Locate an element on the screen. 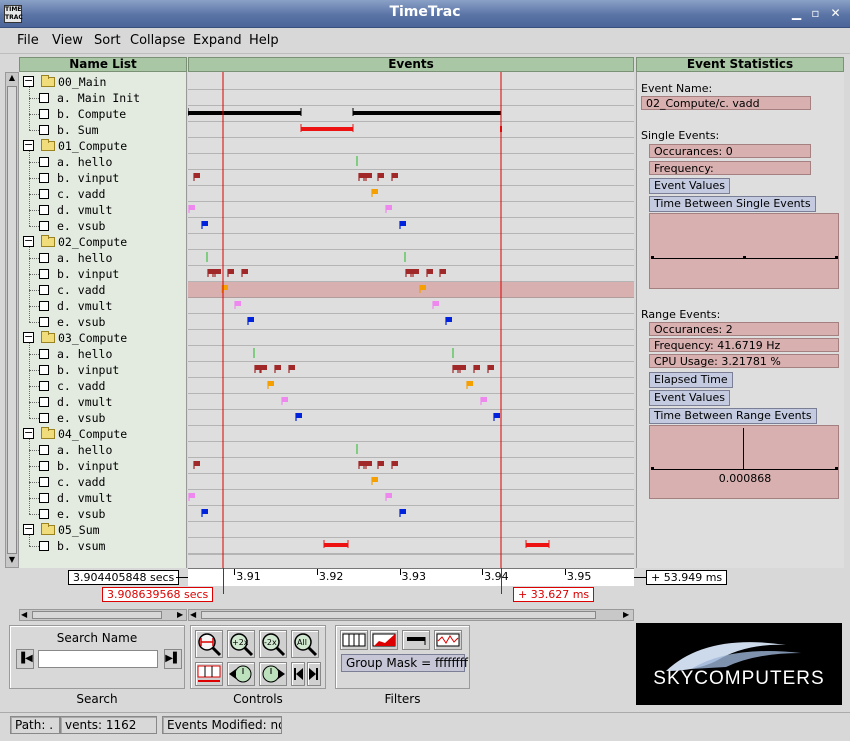 Image resolution: width=850 pixels, height=741 pixels. events-hscroll: ◀ ▶ is located at coordinates (411, 615).